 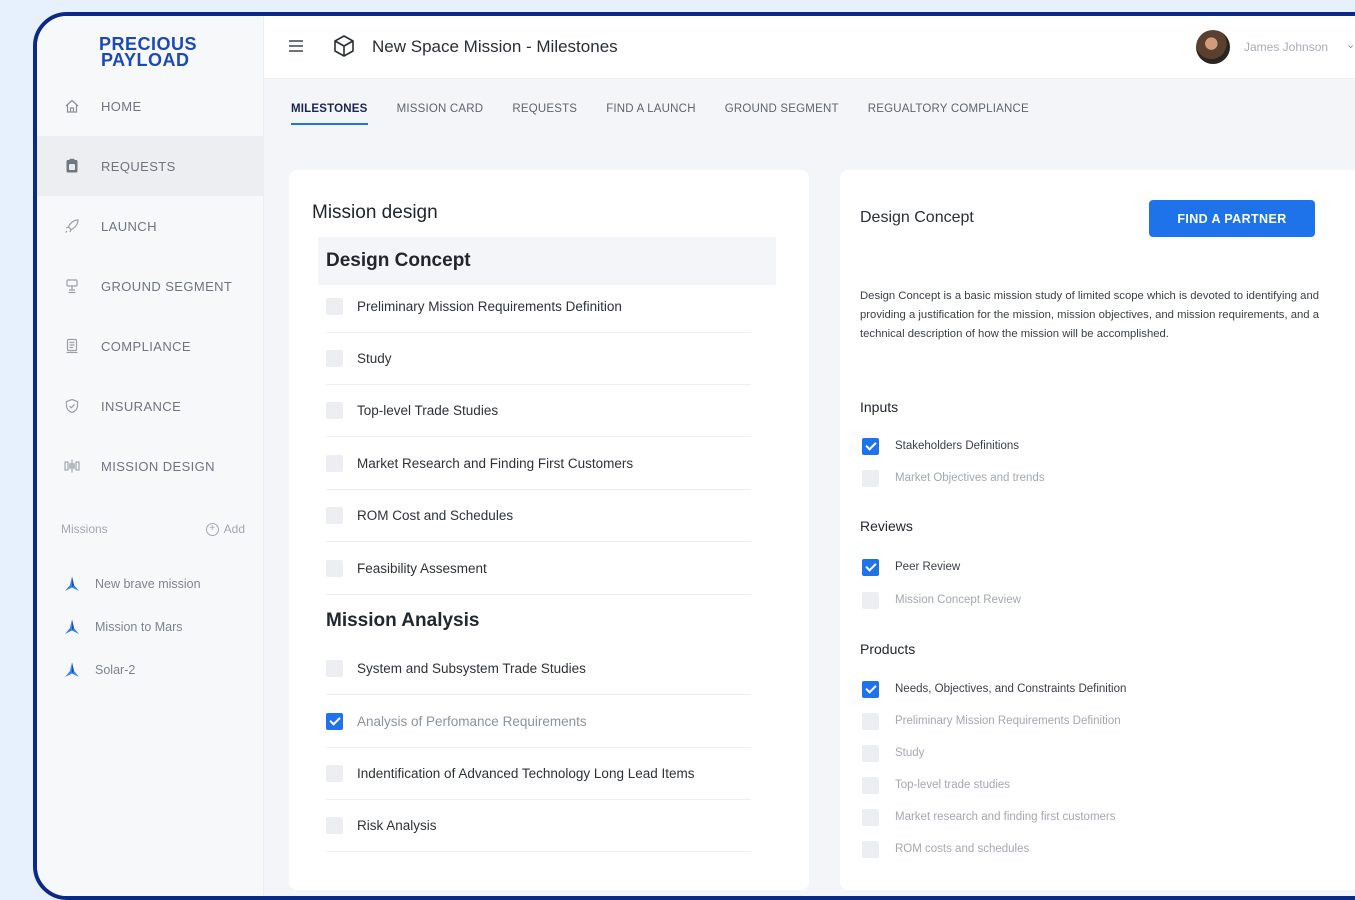 What do you see at coordinates (911, 567) in the screenshot?
I see `detail-checklist-item: Peer Review` at bounding box center [911, 567].